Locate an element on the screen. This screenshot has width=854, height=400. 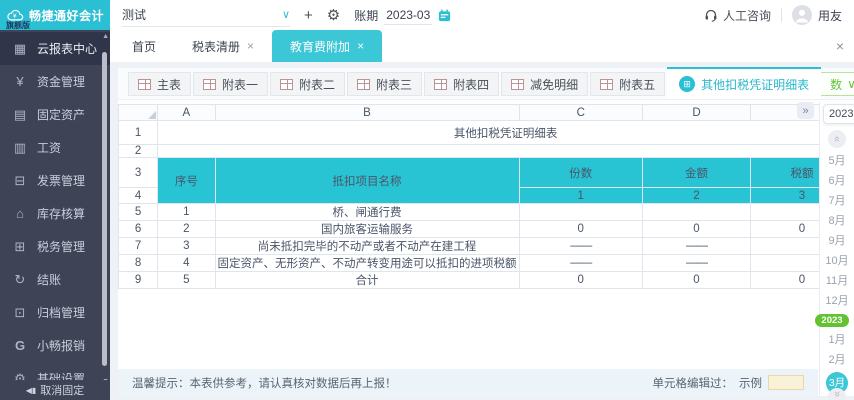
header-name: 抵扣项目名称 is located at coordinates (367, 180).